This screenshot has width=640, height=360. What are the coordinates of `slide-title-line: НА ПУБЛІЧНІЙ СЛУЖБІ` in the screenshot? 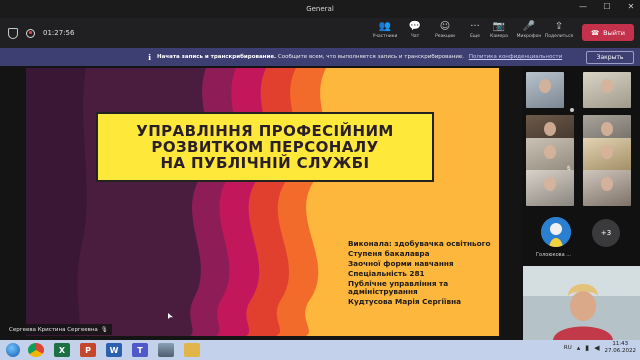 It's located at (265, 163).